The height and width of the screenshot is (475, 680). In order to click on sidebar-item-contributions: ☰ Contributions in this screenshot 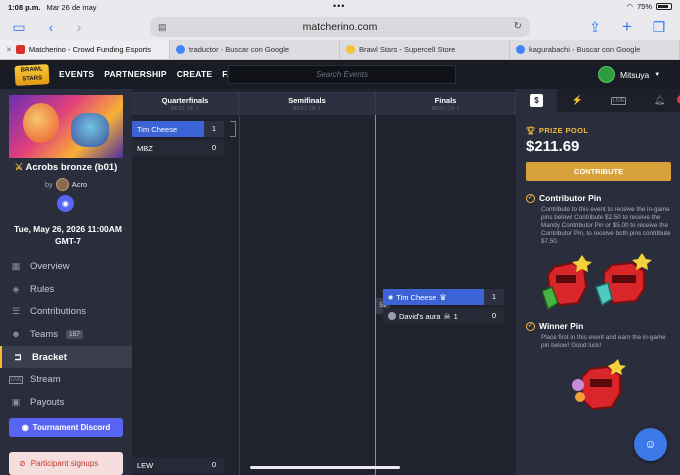, I will do `click(66, 311)`.